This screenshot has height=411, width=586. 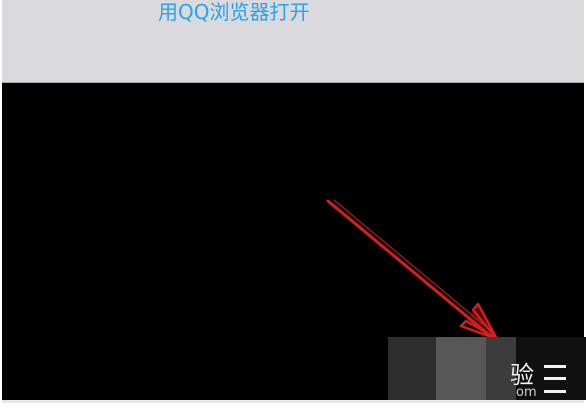 What do you see at coordinates (293, 405) in the screenshot?
I see `bottom-edge` at bounding box center [293, 405].